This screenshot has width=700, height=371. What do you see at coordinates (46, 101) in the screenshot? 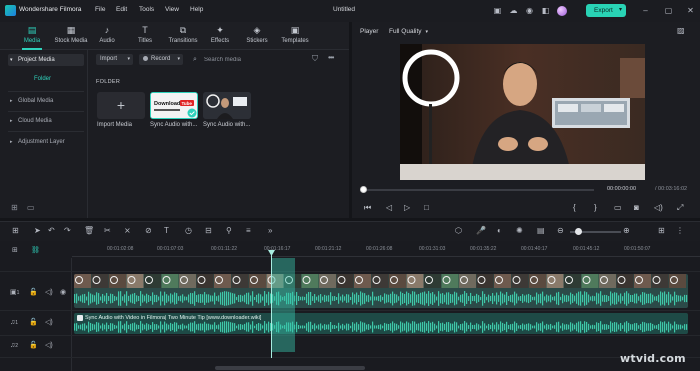
I see `sidebar-item-global-media: ▸ Global Media` at bounding box center [46, 101].